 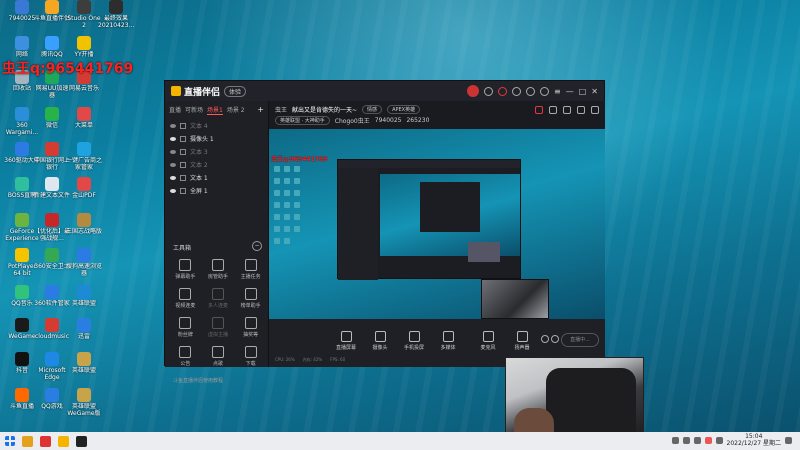 What do you see at coordinates (84, 22) in the screenshot?
I see `desktop-icon-label: Studio One 2` at bounding box center [84, 22].